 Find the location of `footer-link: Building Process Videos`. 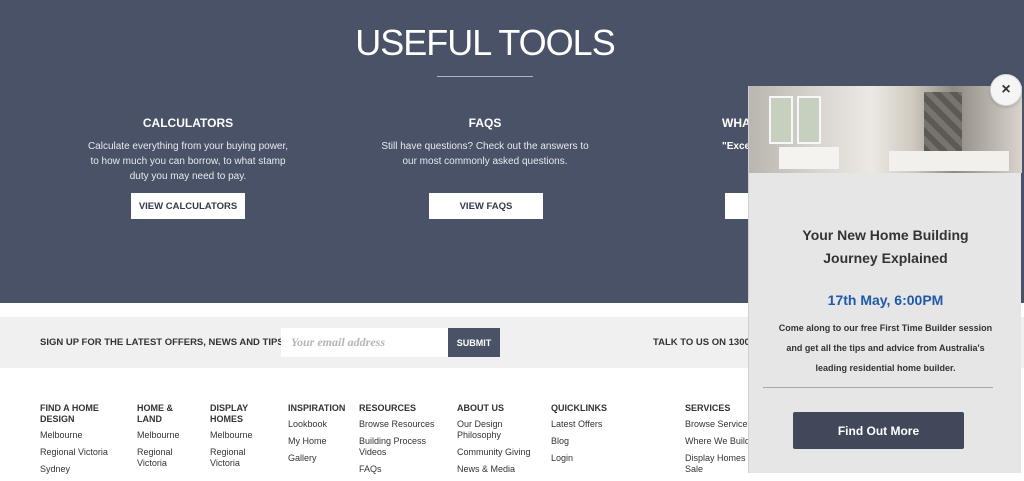

footer-link: Building Process Videos is located at coordinates (399, 447).